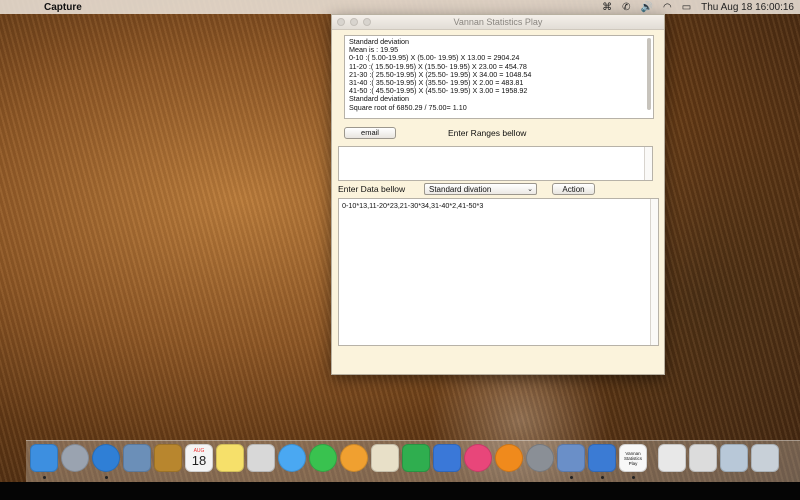 The width and height of the screenshot is (800, 500). What do you see at coordinates (341, 22) in the screenshot?
I see `close-button` at bounding box center [341, 22].